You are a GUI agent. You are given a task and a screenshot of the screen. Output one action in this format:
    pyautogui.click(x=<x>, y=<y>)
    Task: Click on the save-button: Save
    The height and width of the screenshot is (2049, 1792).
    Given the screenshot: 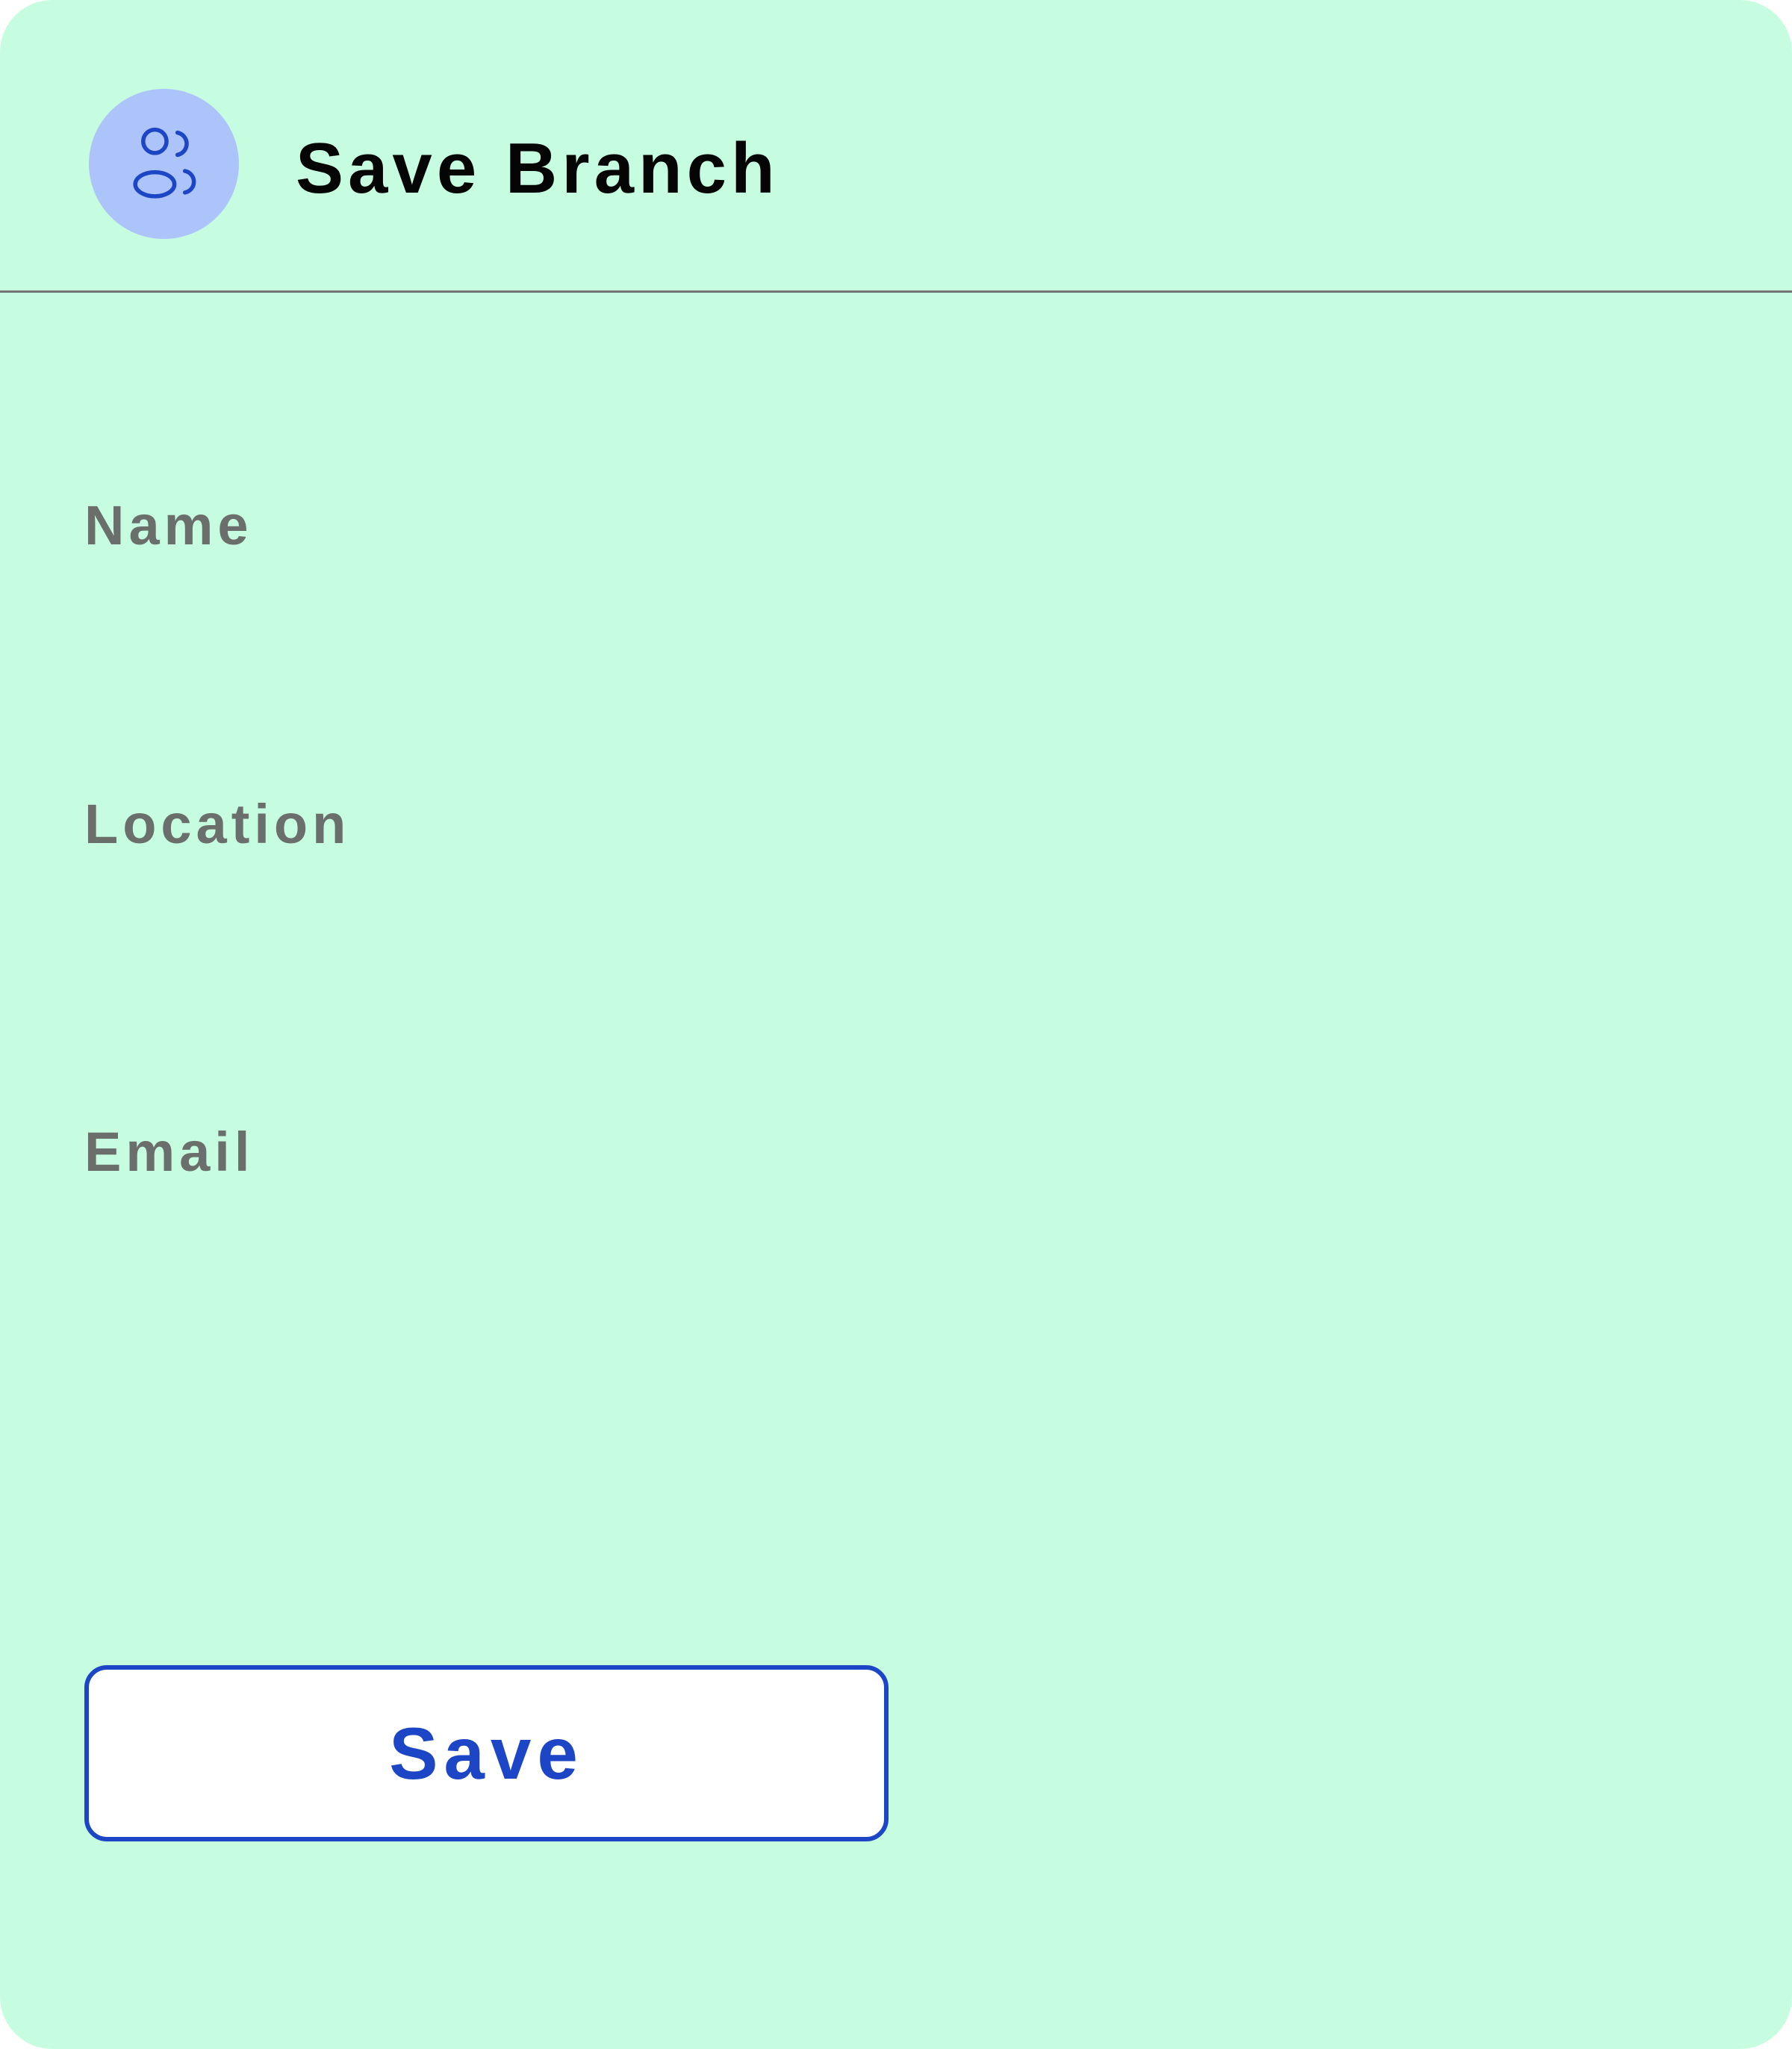 What is the action you would take?
    pyautogui.click(x=486, y=1753)
    